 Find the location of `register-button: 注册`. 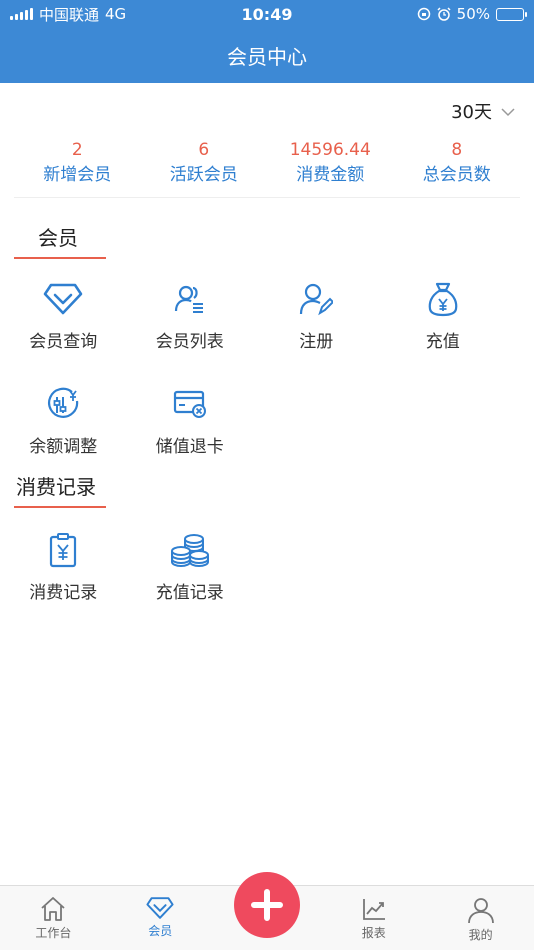

register-button: 注册 is located at coordinates (316, 315).